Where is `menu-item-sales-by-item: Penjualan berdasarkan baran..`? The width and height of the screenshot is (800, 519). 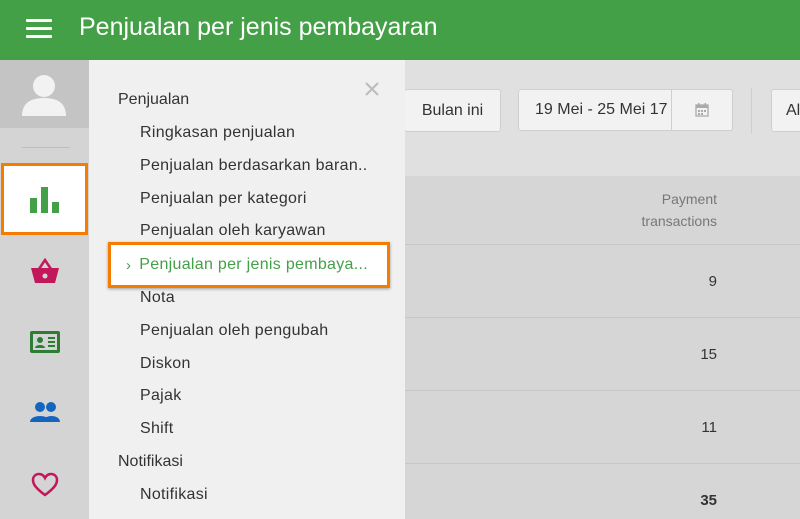
menu-item-sales-by-item: Penjualan berdasarkan baran.. is located at coordinates (254, 166).